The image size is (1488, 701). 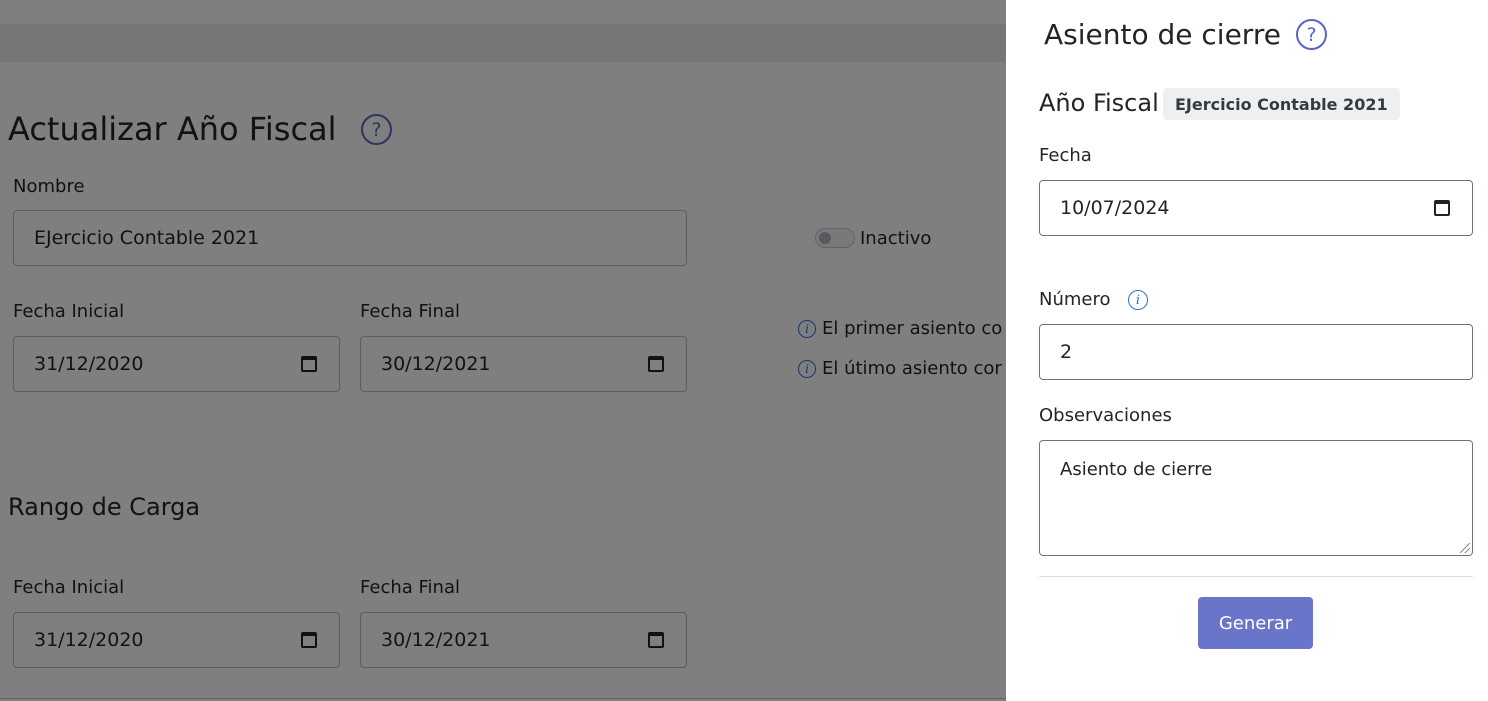 What do you see at coordinates (1256, 352) in the screenshot?
I see `numero-input: 2` at bounding box center [1256, 352].